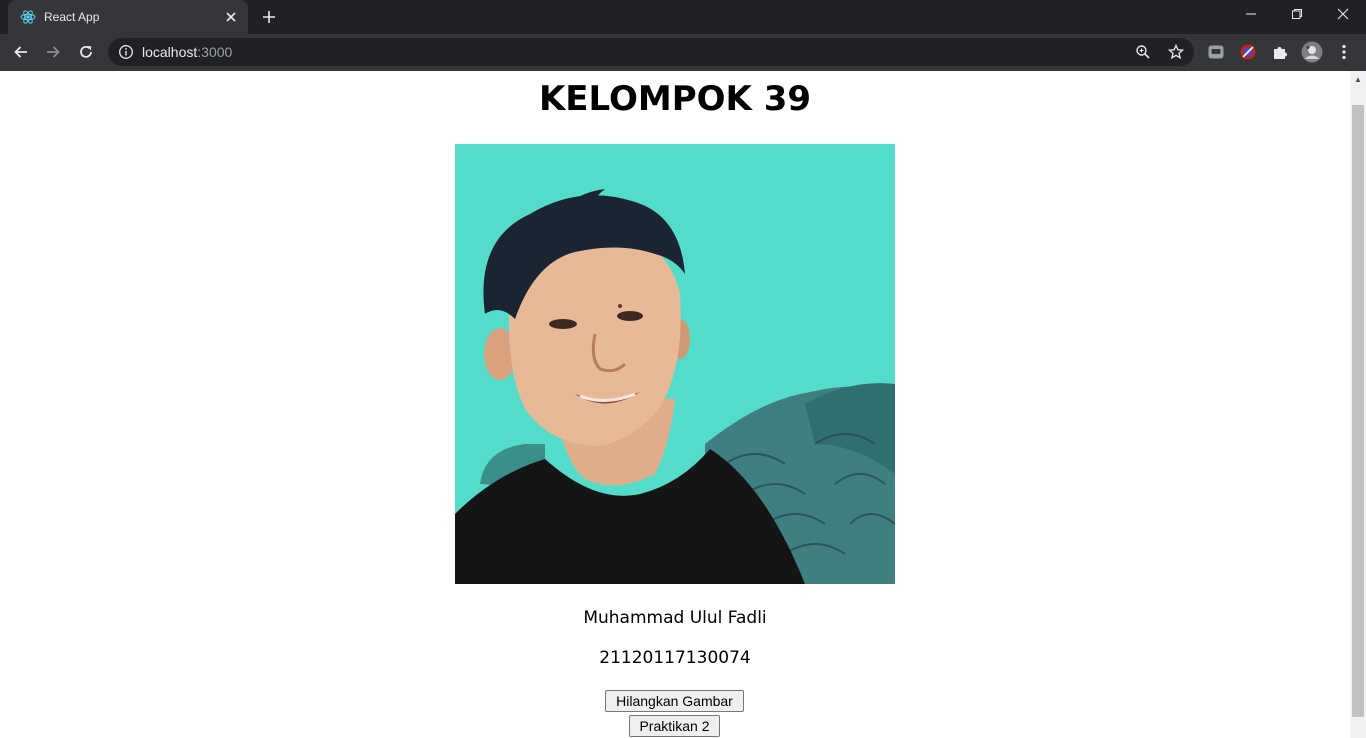 This screenshot has height=738, width=1366. Describe the element at coordinates (1344, 52) in the screenshot. I see `kebab-menu-icon` at that location.